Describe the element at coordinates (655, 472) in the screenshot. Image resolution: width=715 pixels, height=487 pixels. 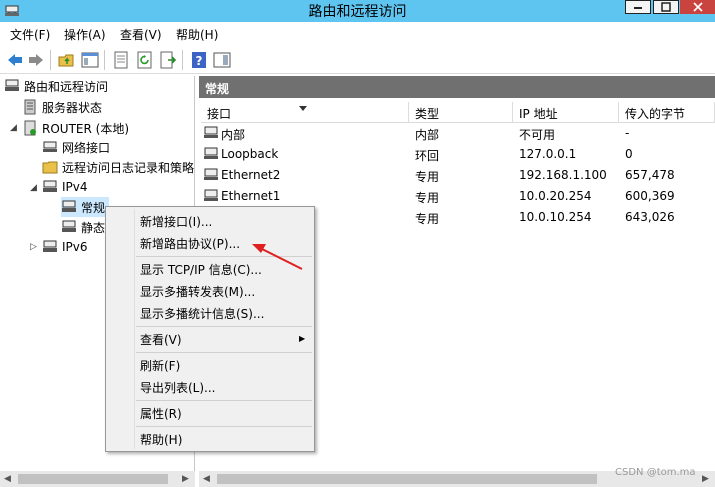
I see `watermark: CSDN @tom.ma` at that location.